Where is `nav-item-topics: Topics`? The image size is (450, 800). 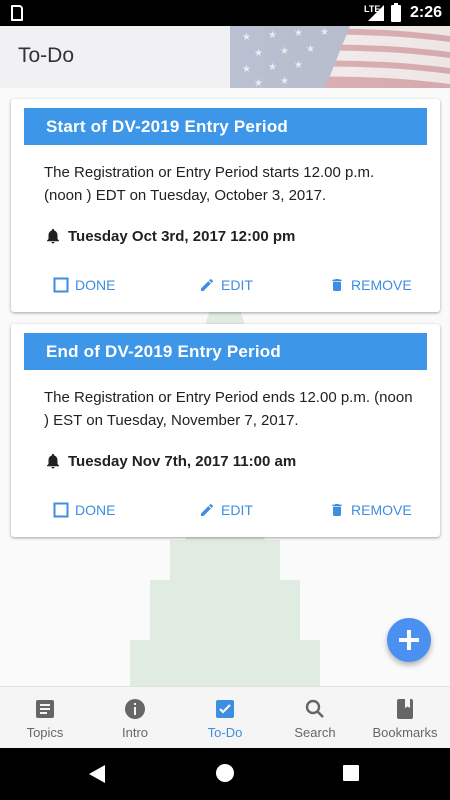
nav-item-topics: Topics is located at coordinates (45, 718).